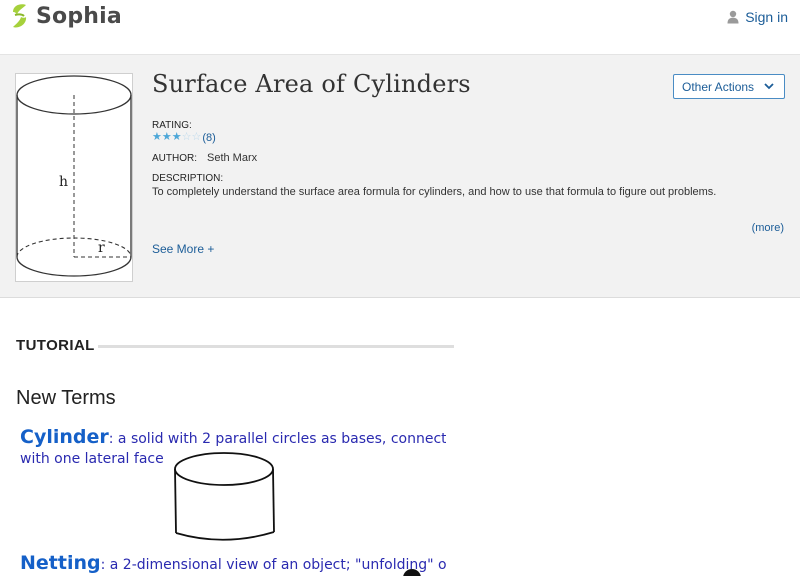 This screenshot has height=576, width=800. Describe the element at coordinates (311, 84) in the screenshot. I see `resource-title: Surface Area of Cylinders` at that location.